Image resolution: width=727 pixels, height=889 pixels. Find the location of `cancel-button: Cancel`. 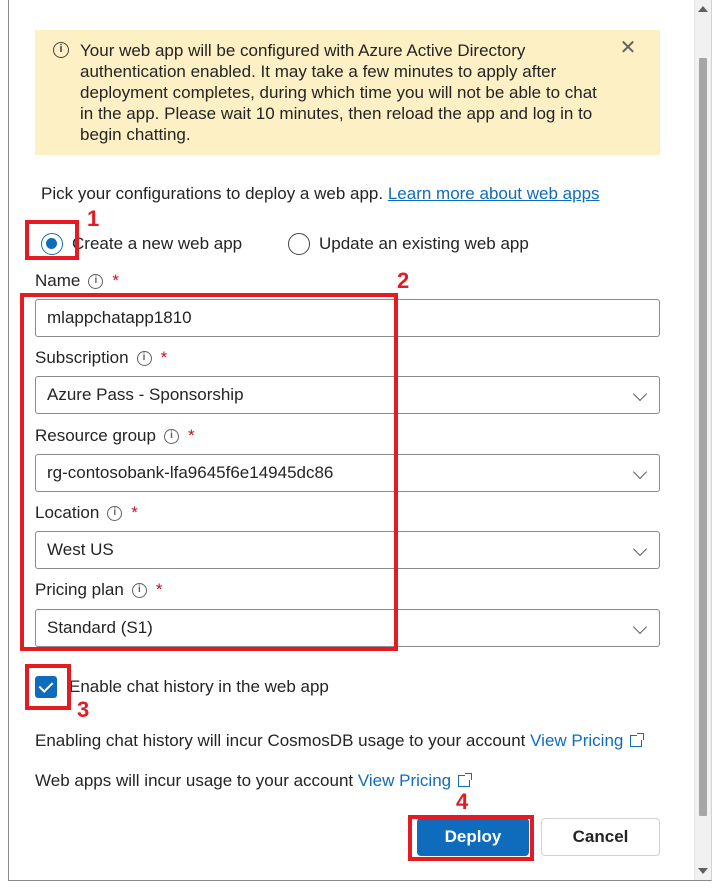

cancel-button: Cancel is located at coordinates (600, 837).